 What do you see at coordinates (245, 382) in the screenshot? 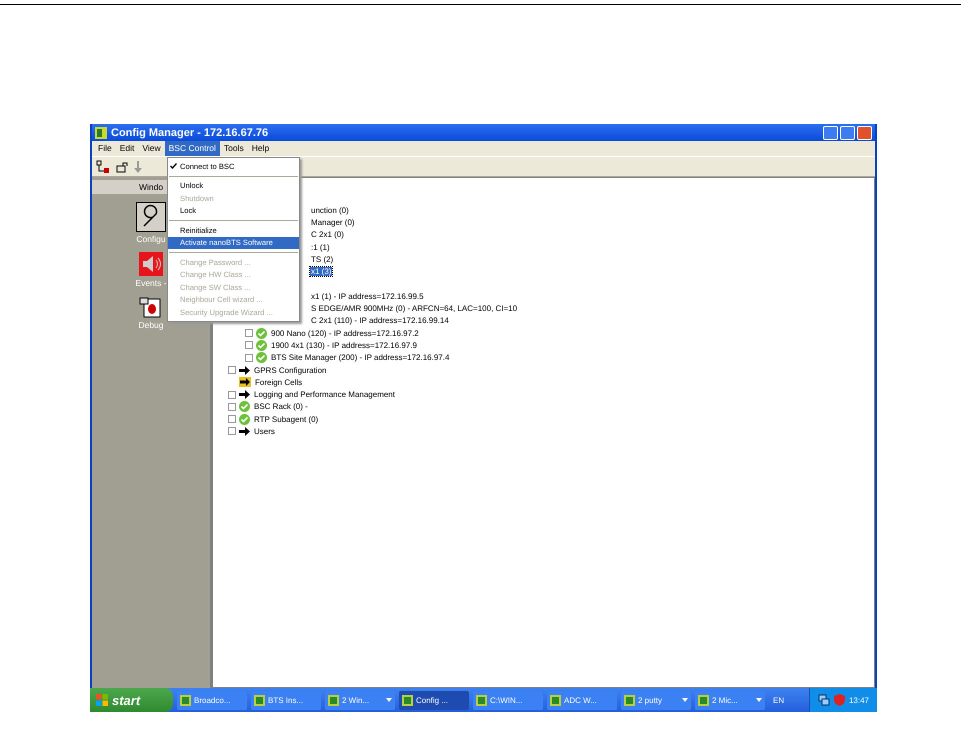
I see `folder-arrow-icon` at bounding box center [245, 382].